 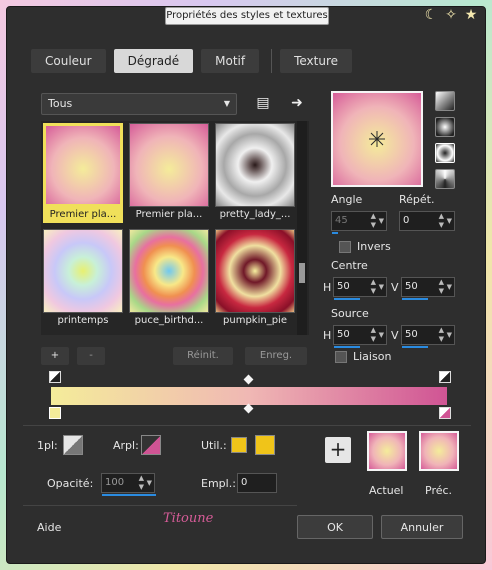 I want to click on moon-icon: ☾, so click(x=431, y=15).